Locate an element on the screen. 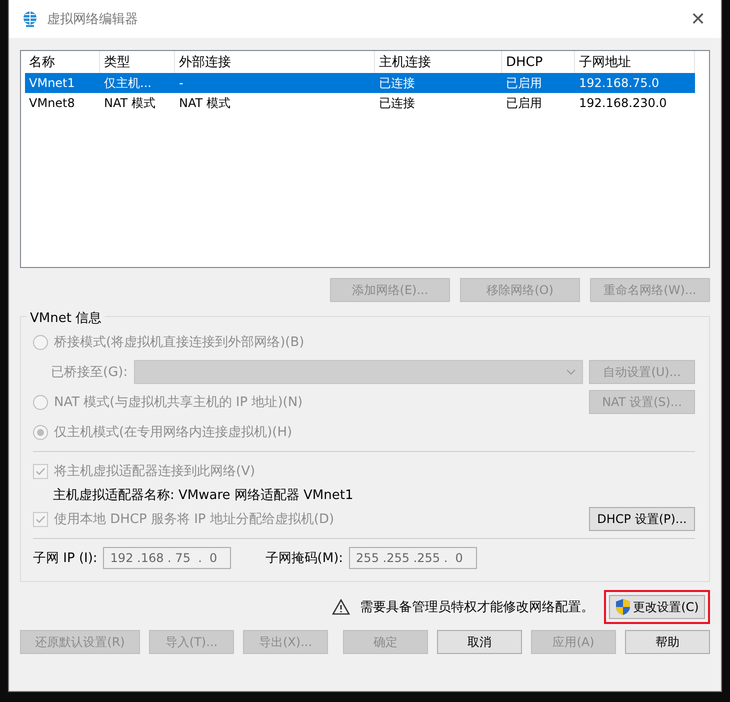 The width and height of the screenshot is (730, 702). adapter-name-text: 主机虚拟适配器名称: VMware 网络适配器 VMnet1 is located at coordinates (203, 495).